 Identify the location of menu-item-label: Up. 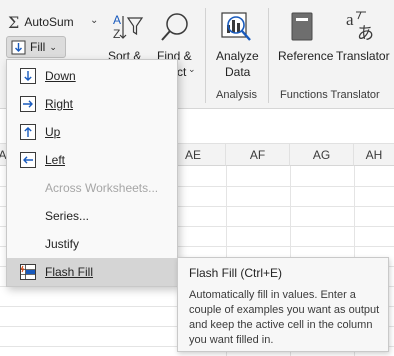
(53, 132).